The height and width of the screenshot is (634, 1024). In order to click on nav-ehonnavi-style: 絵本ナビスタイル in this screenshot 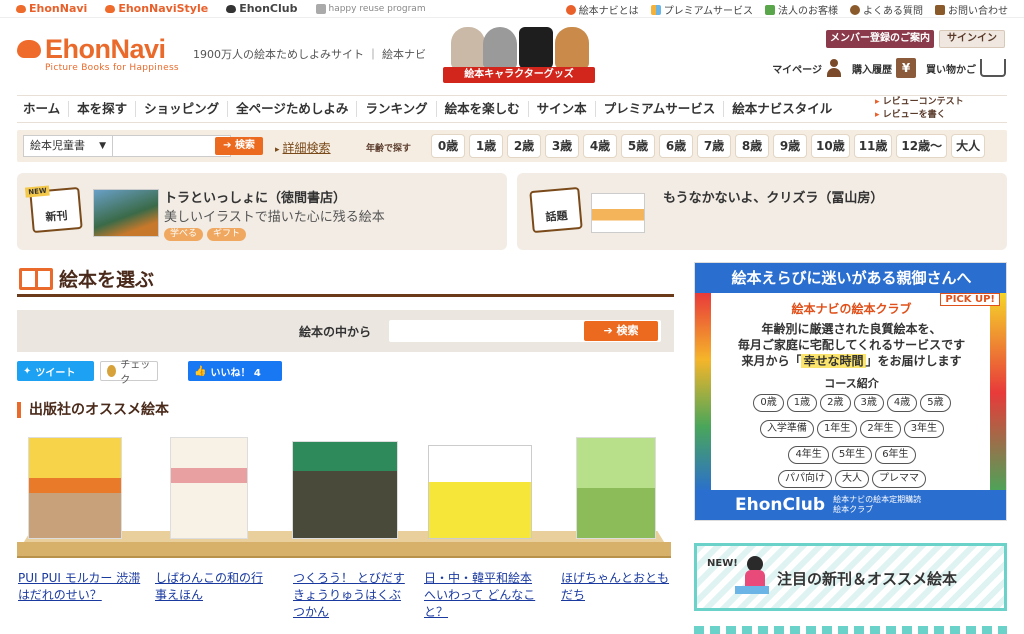, I will do `click(782, 109)`.